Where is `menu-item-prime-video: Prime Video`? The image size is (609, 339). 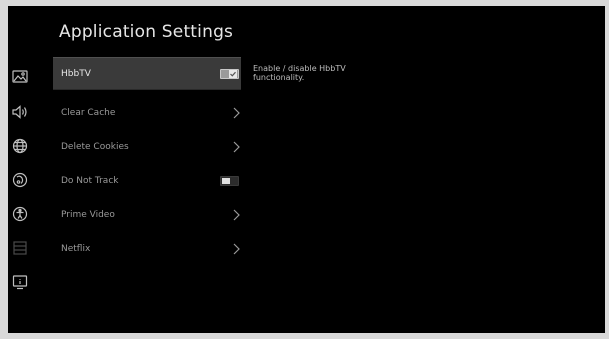
menu-item-prime-video: Prime Video is located at coordinates (147, 214).